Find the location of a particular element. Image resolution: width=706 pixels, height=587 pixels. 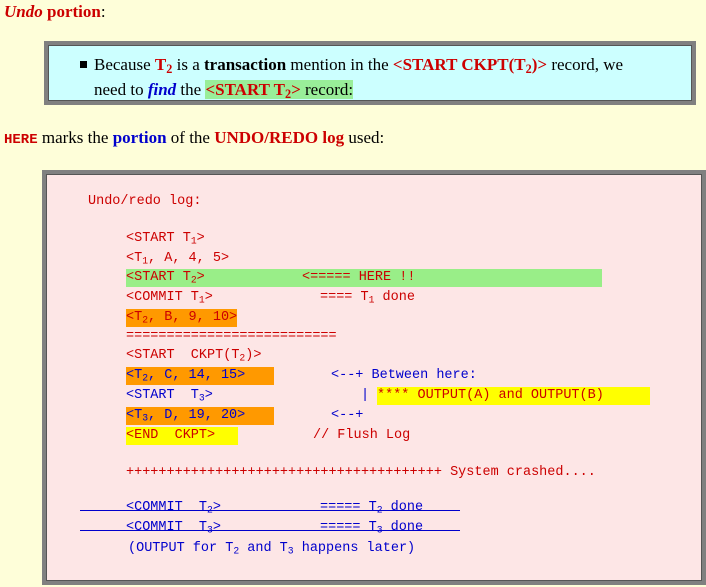

log-t3-record: <T3, D, 19, 20> is located at coordinates (200, 416).